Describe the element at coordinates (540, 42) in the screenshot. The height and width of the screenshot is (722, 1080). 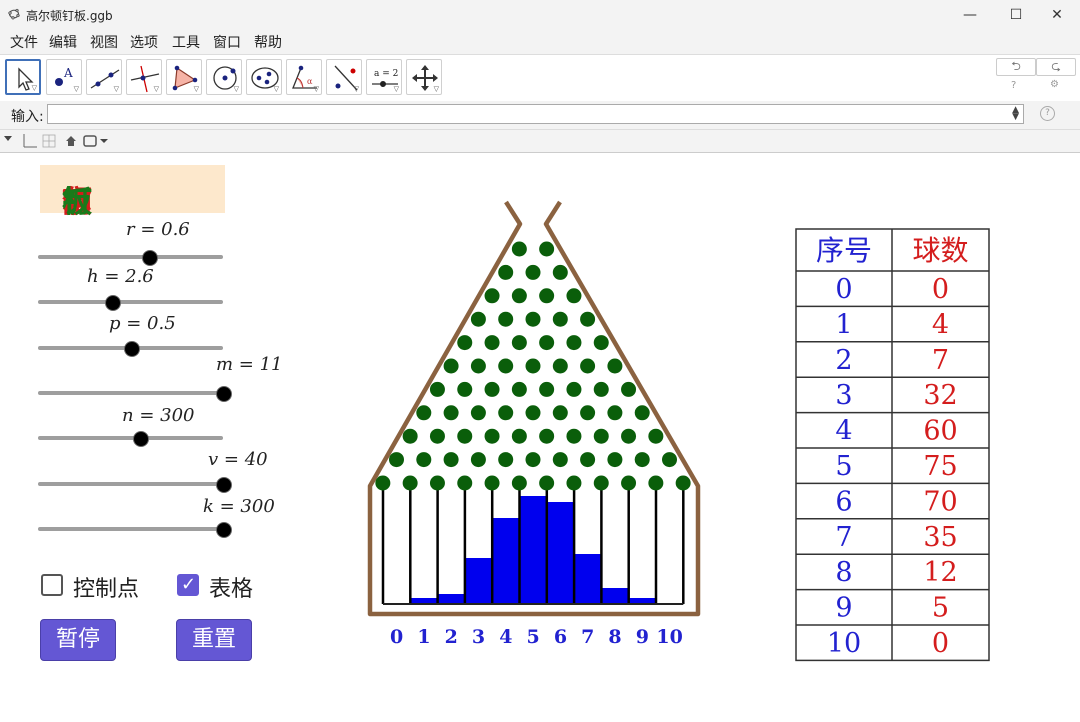
I see `menu-bar: 文件 编辑 视图 选项 工具 窗口 帮助` at that location.